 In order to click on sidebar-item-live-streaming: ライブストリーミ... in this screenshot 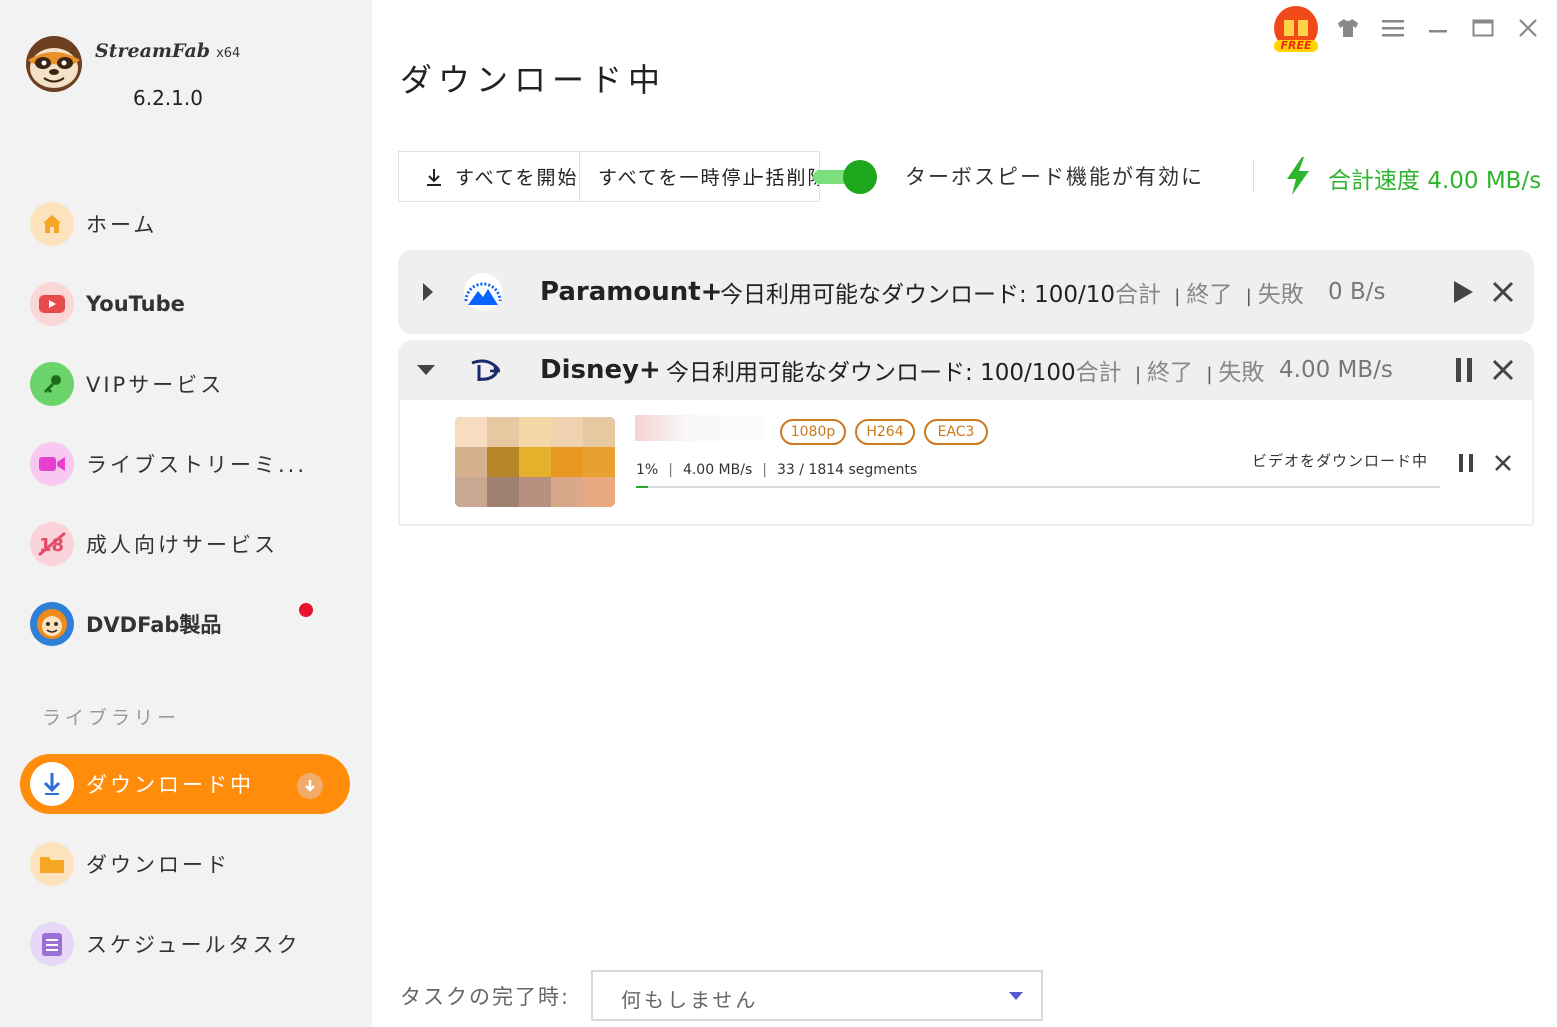, I will do `click(185, 464)`.